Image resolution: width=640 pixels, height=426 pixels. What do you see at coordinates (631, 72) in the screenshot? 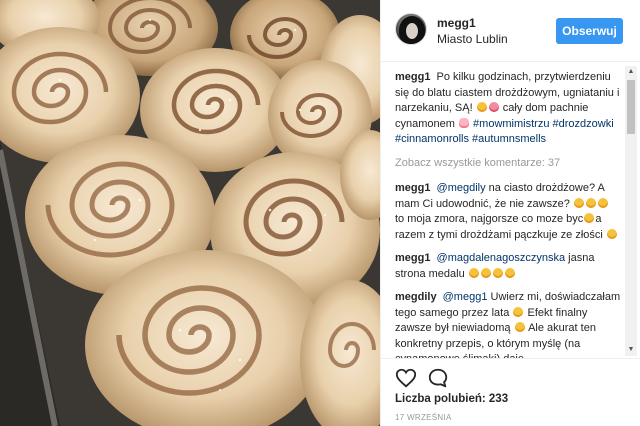
I see `scroll-up-arrow-icon: ▲` at bounding box center [631, 72].